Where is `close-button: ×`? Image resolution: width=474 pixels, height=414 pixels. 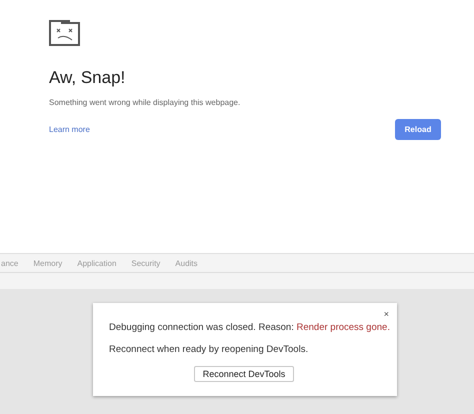 close-button: × is located at coordinates (386, 314).